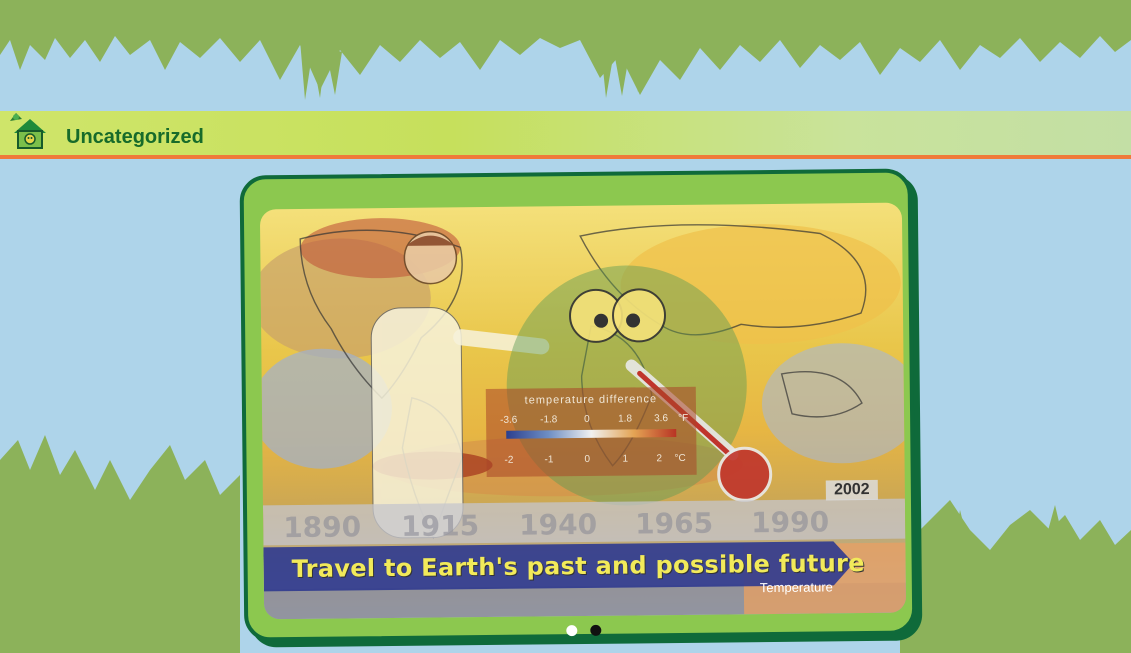 The height and width of the screenshot is (653, 1131). Describe the element at coordinates (572, 631) in the screenshot. I see `pagination-dot` at that location.